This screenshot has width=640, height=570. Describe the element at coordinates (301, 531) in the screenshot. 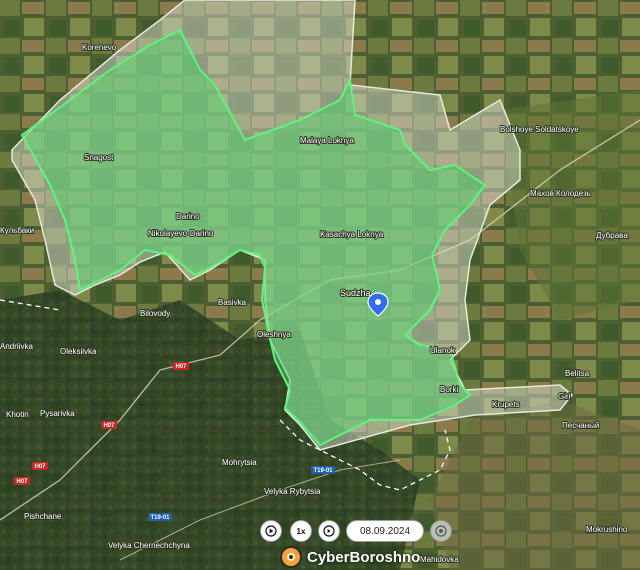

I see `speed-button: 1x` at that location.